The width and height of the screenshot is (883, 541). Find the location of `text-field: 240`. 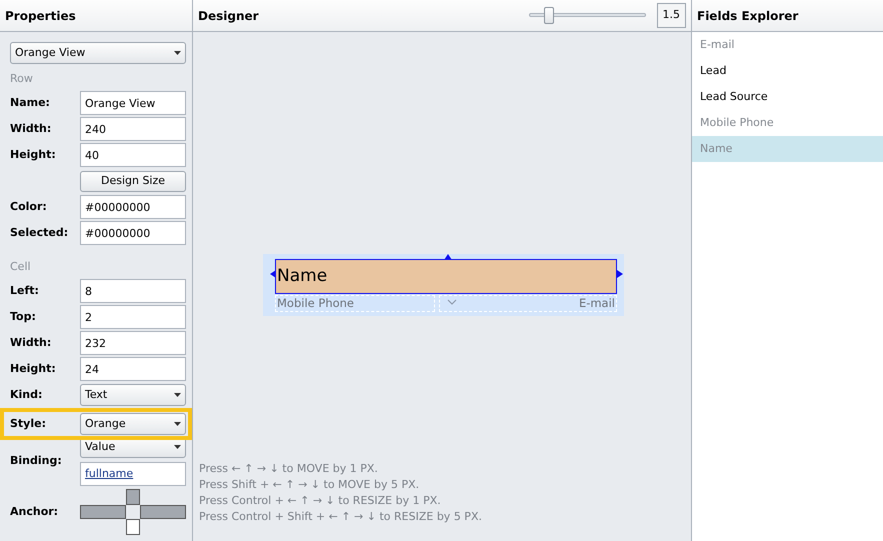

text-field: 240 is located at coordinates (133, 129).